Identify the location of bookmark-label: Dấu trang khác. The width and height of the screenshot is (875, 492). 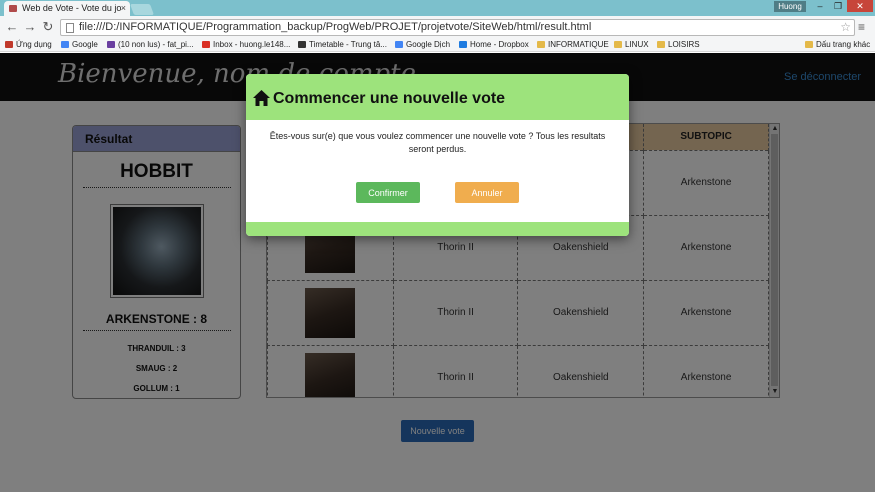
(843, 44).